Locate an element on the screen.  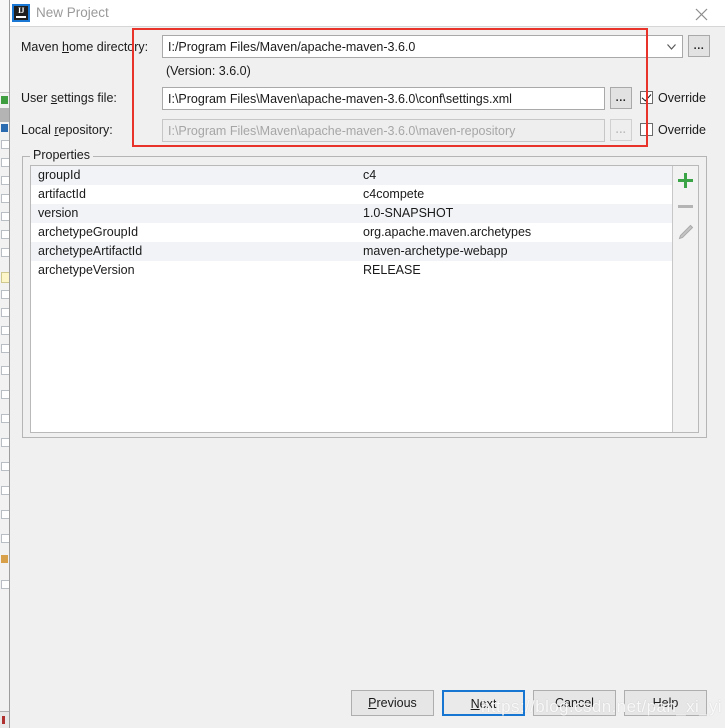
intellij-idea-icon: IJ is located at coordinates (21, 13).